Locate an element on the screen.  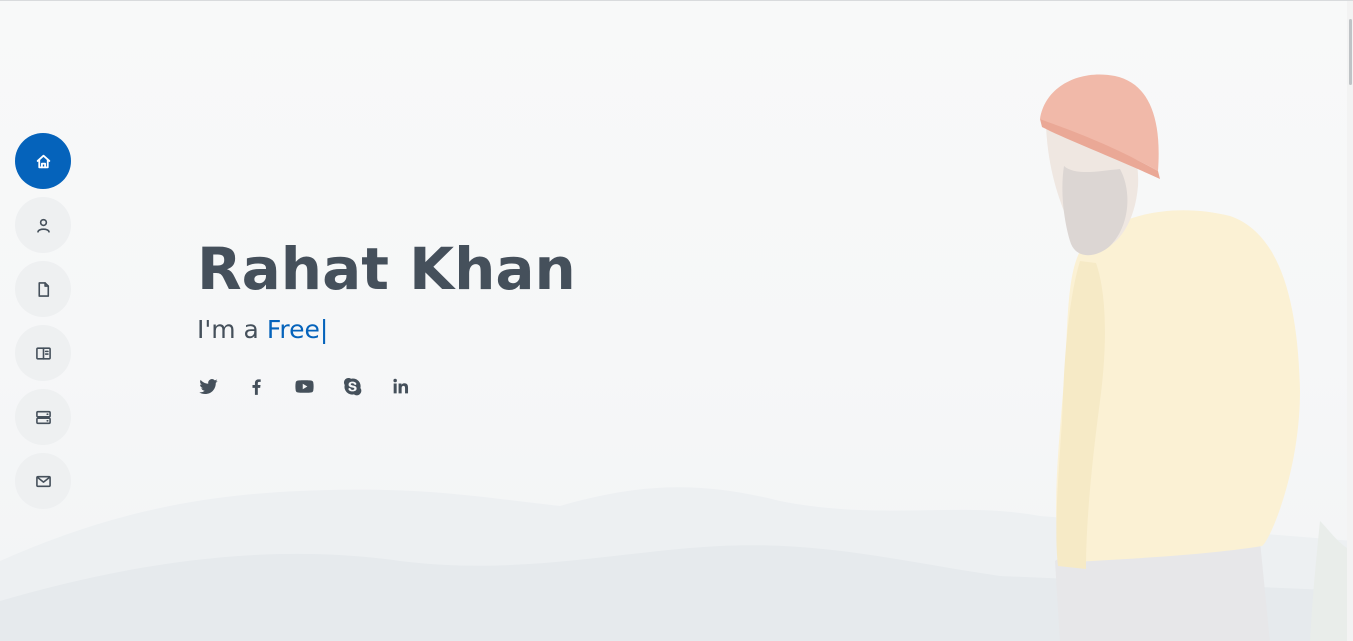
file-icon is located at coordinates (43, 289).